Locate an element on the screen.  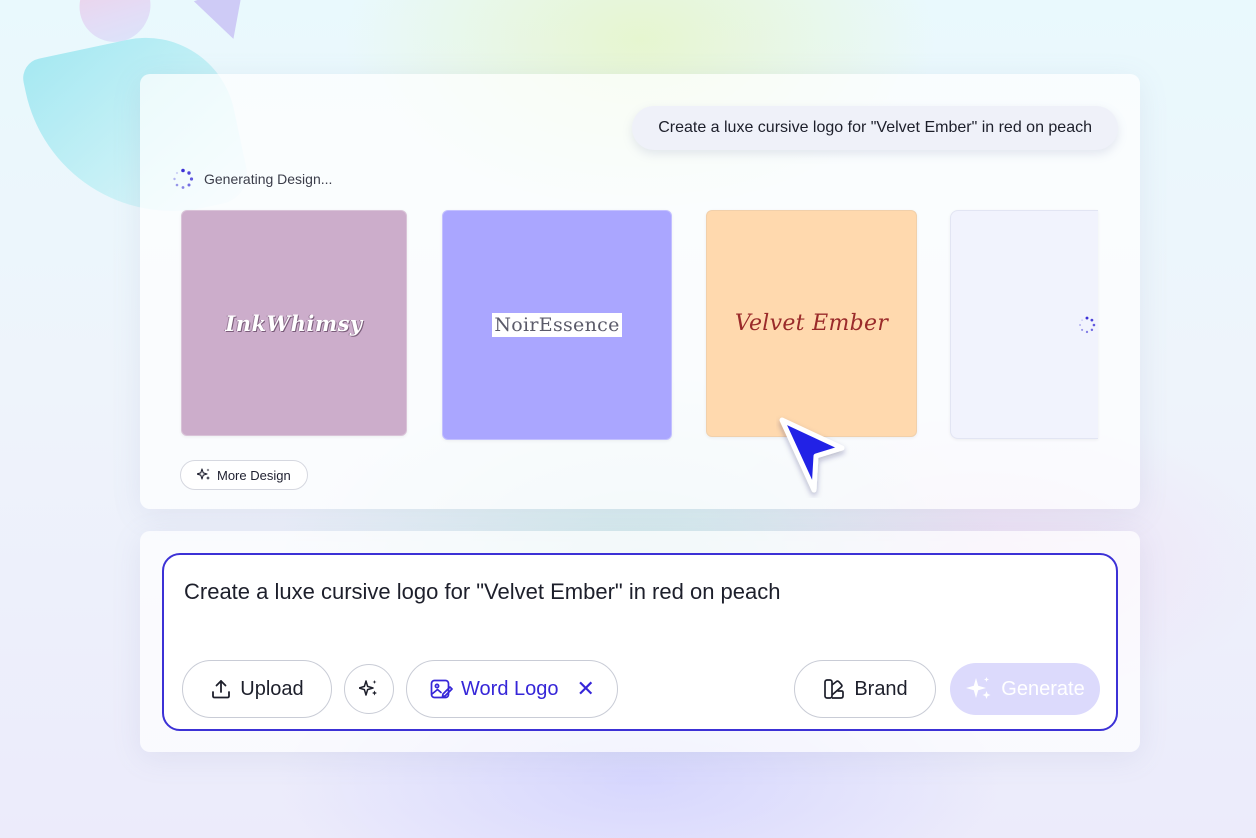
magic-enhance-button is located at coordinates (369, 689).